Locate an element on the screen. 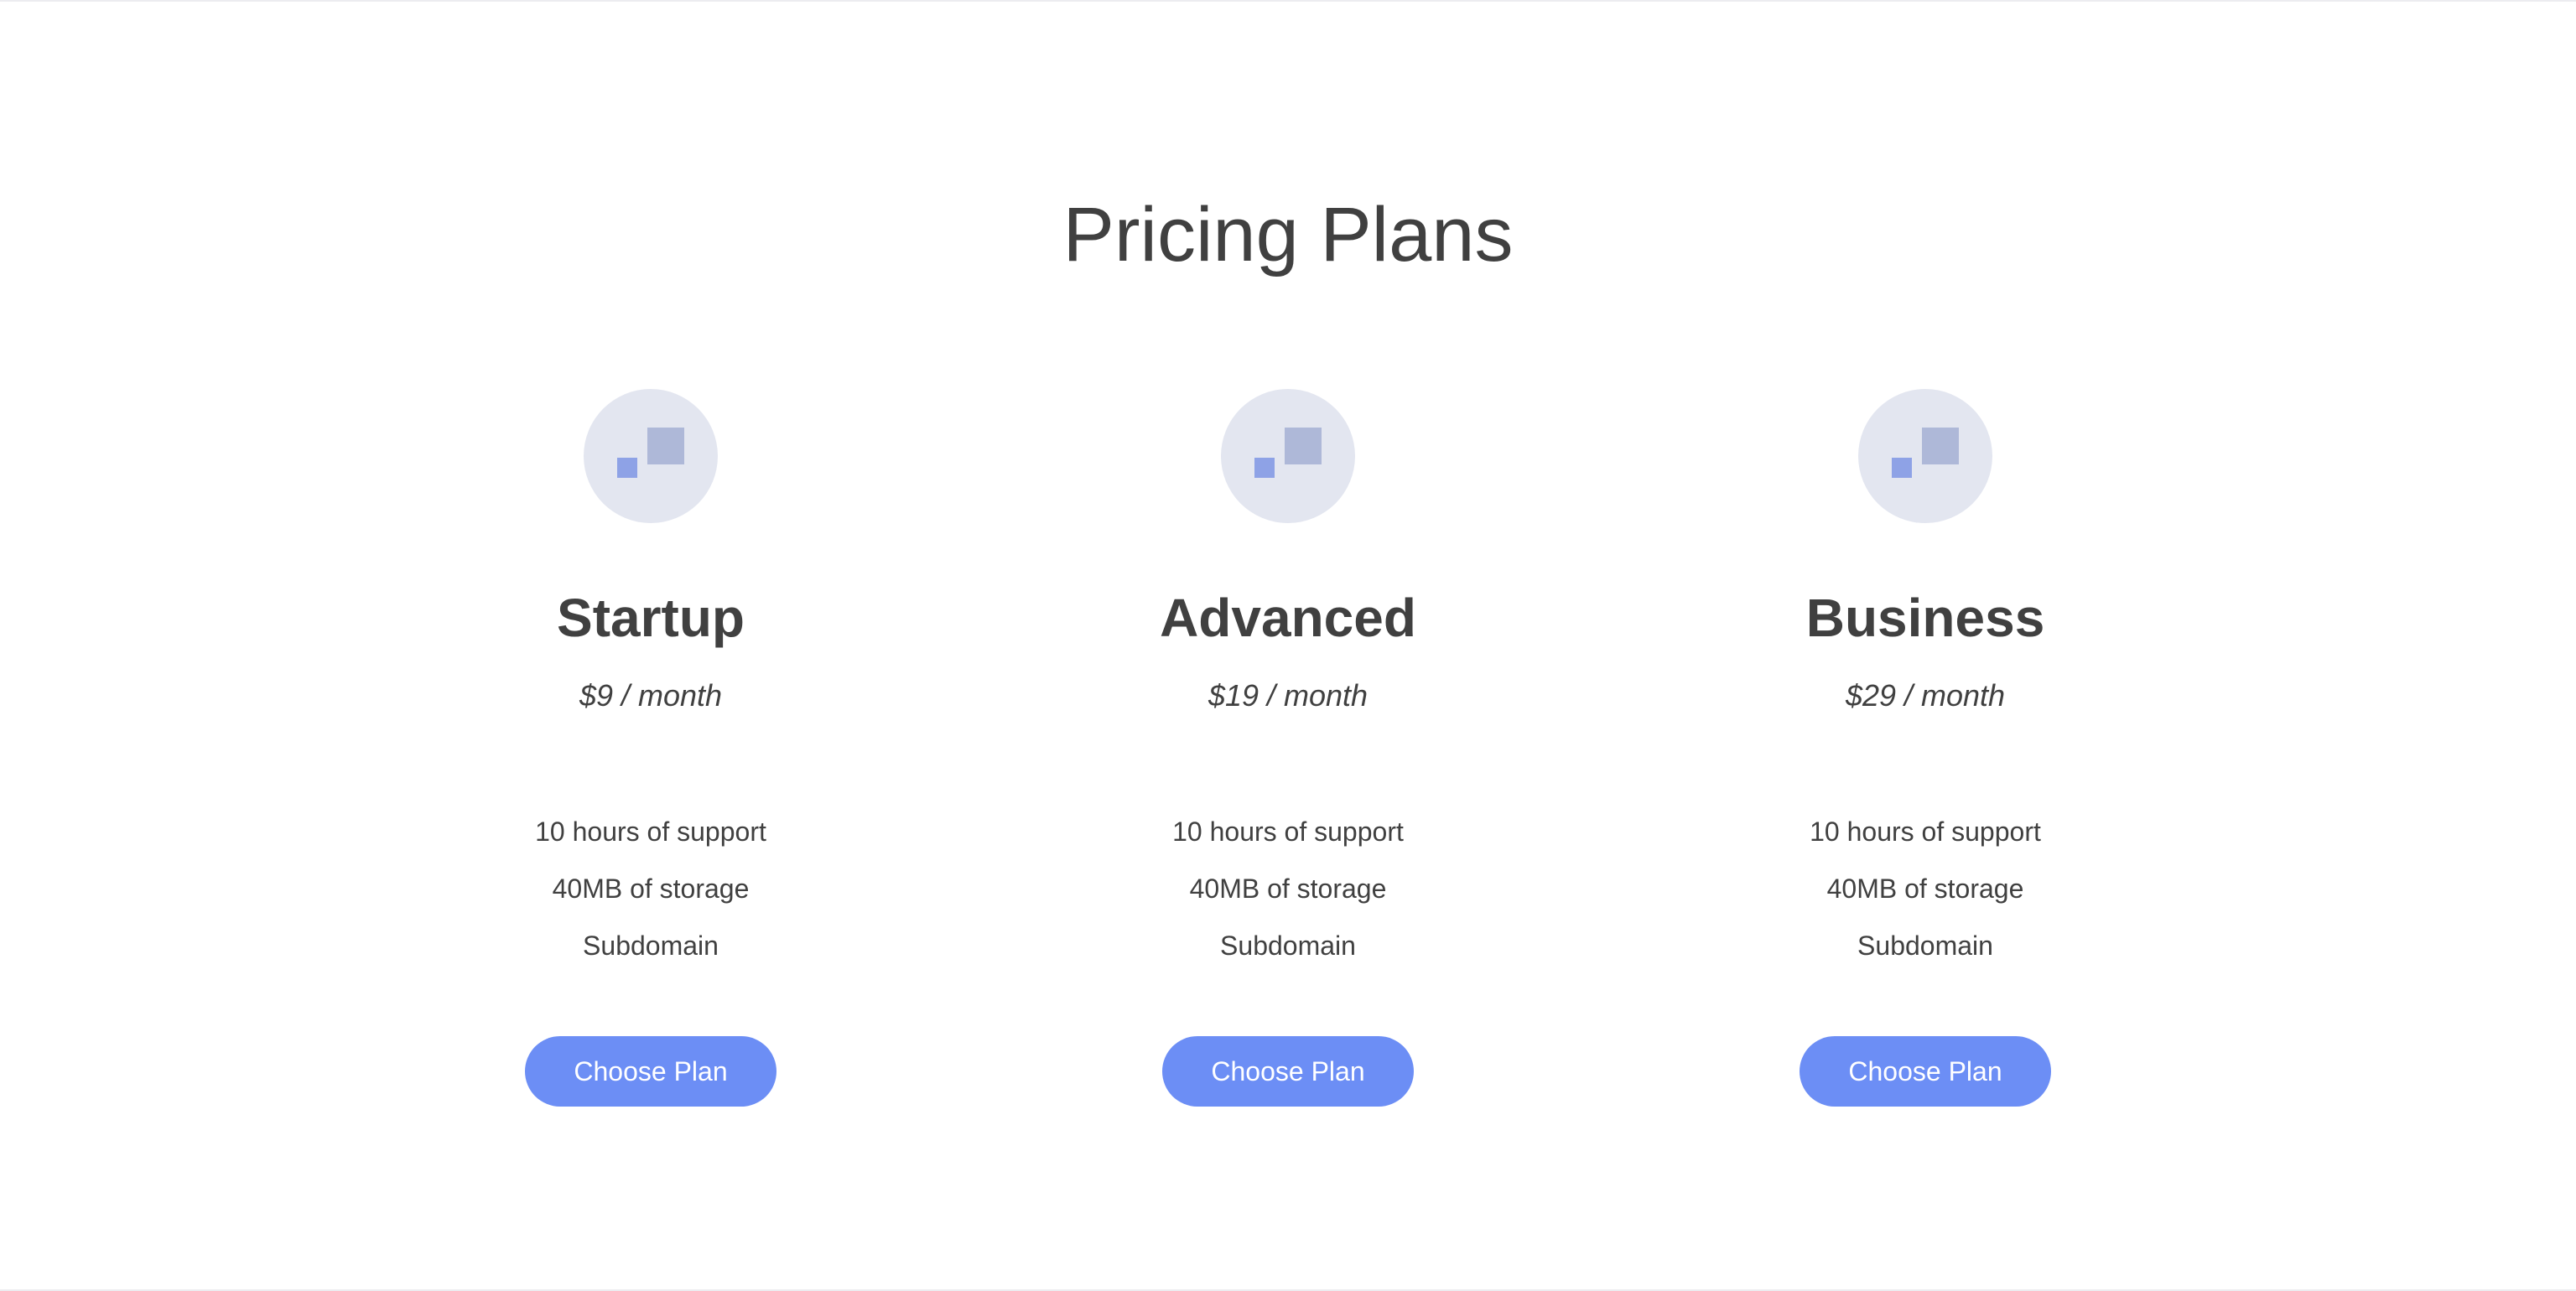  plan-name: Startup is located at coordinates (651, 618).